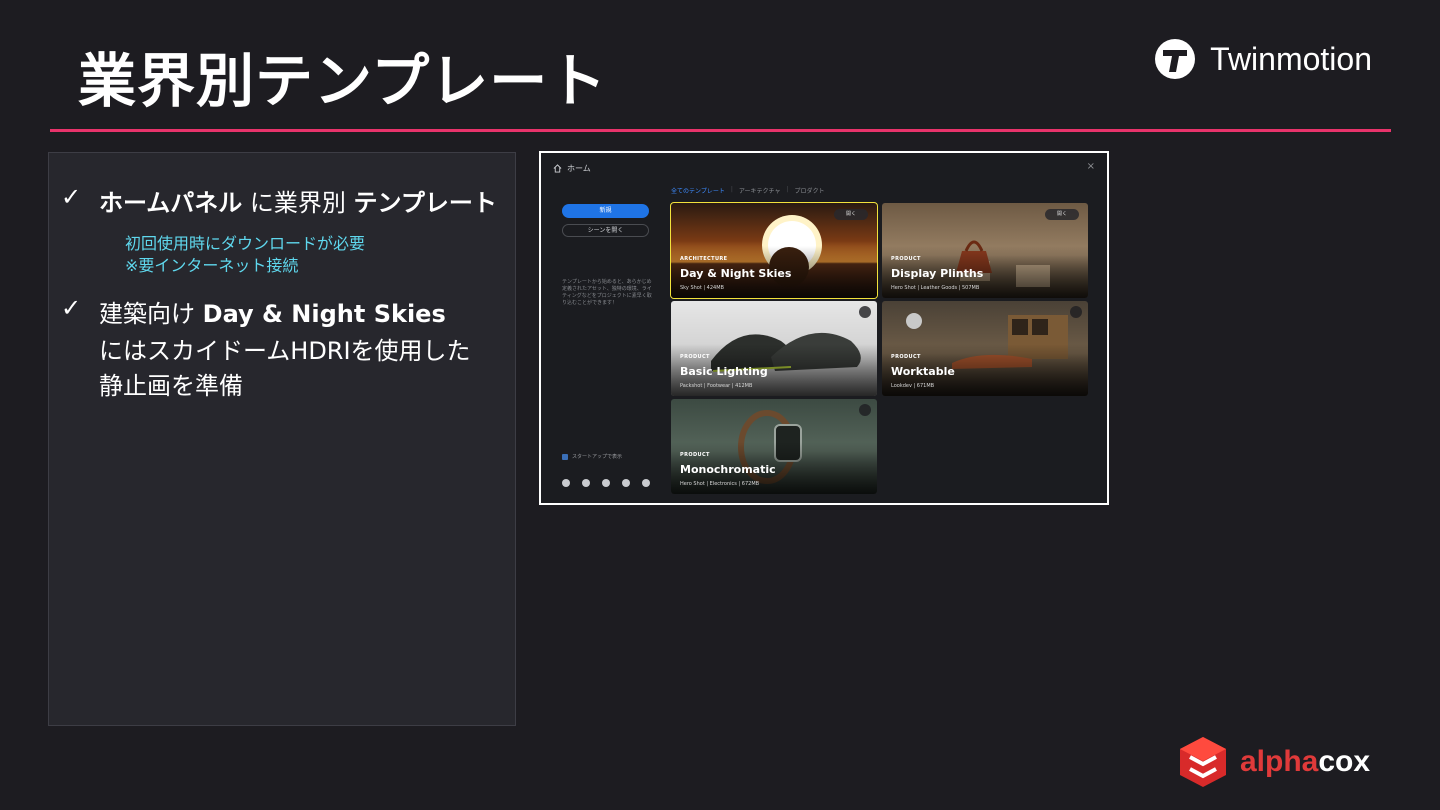 The height and width of the screenshot is (810, 1440). I want to click on brand-name: Twinmotion, so click(1291, 58).